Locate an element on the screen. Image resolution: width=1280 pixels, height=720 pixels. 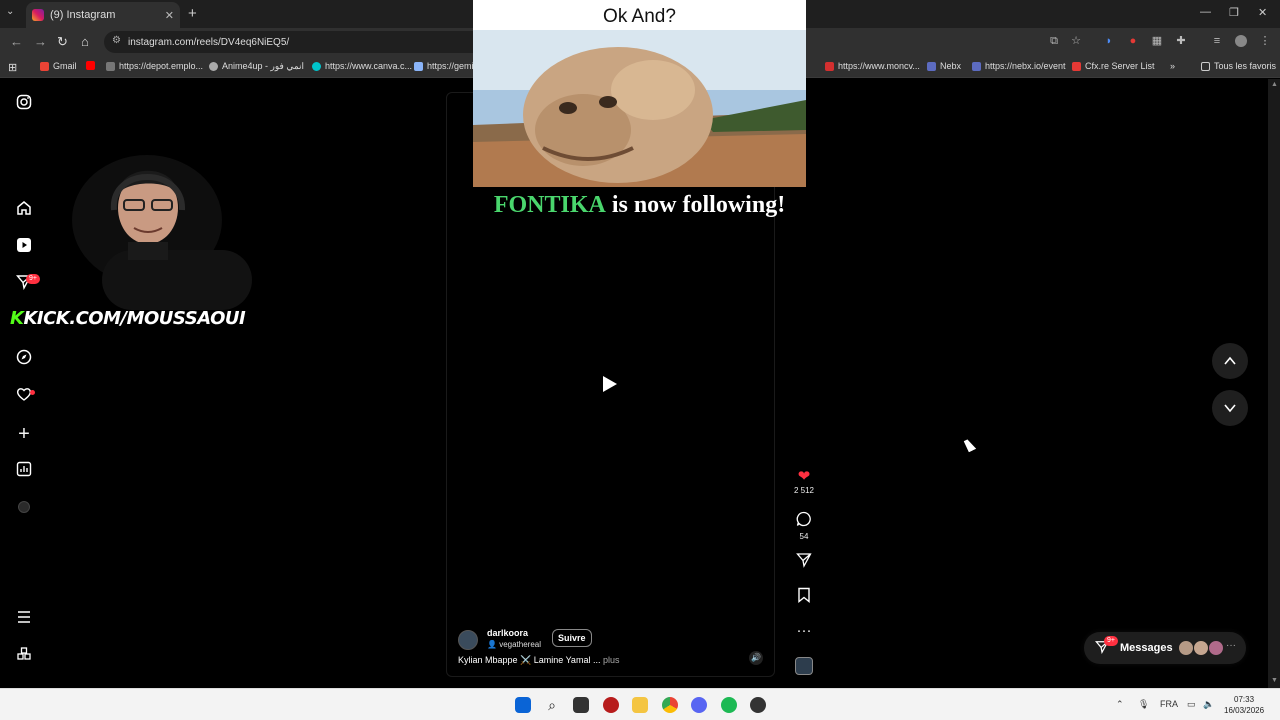
scroll-up-icon: ▲ is located at coordinates (1274, 84).